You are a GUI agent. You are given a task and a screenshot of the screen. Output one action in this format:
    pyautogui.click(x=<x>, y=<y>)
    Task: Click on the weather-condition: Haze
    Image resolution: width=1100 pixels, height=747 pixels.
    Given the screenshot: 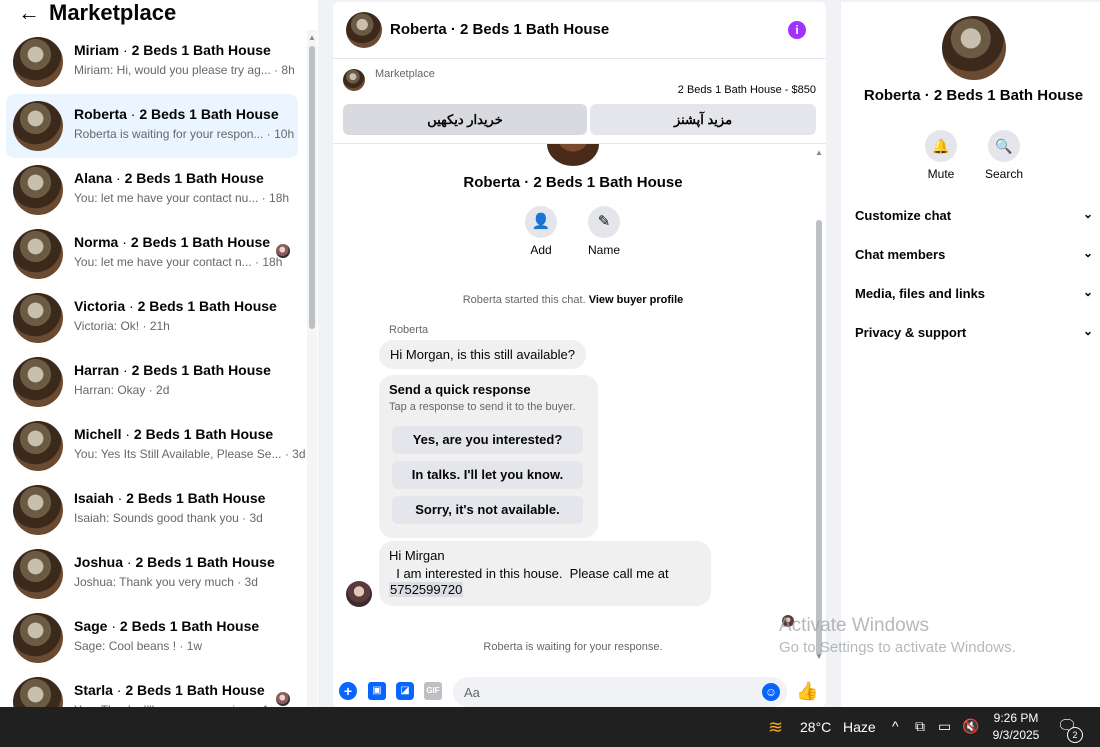 What is the action you would take?
    pyautogui.click(x=859, y=727)
    